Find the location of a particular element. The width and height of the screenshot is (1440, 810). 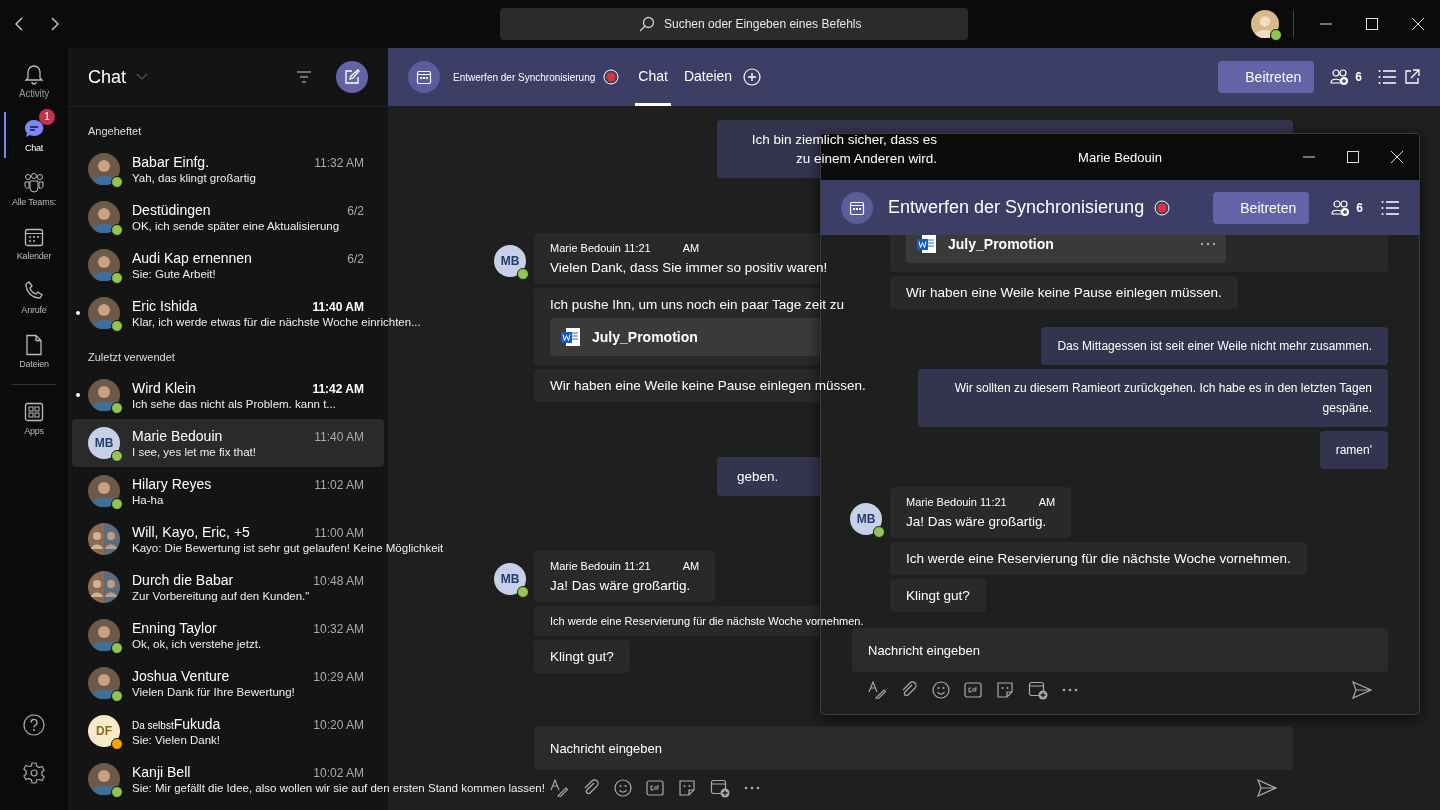

chat-row: Babar Einfg. 11:32 AM Yah, das klingt großartig is located at coordinates (228, 169).